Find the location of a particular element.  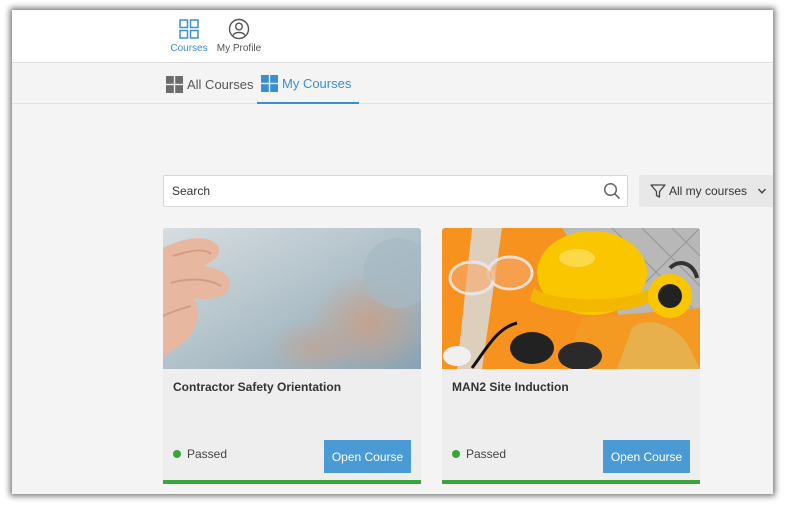

top-navigation: Courses My Profile is located at coordinates (392, 36).